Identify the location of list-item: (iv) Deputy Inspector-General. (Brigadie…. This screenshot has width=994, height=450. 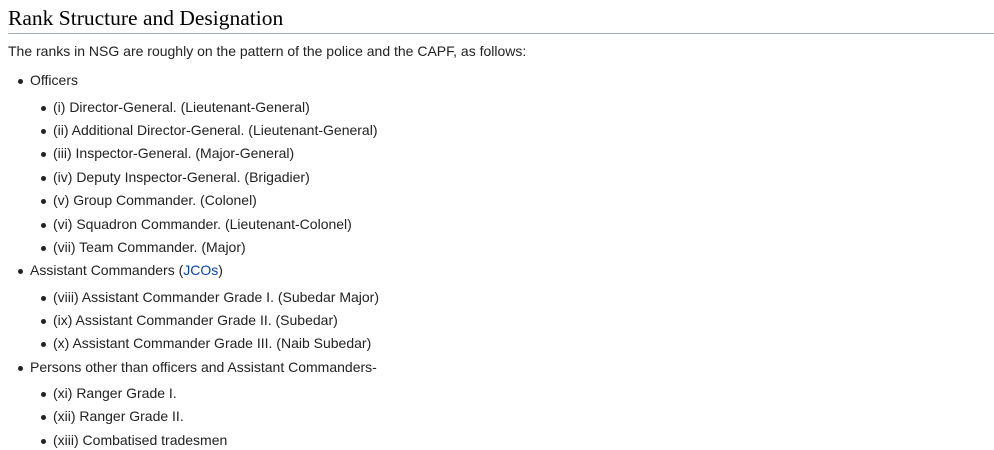
(175, 177).